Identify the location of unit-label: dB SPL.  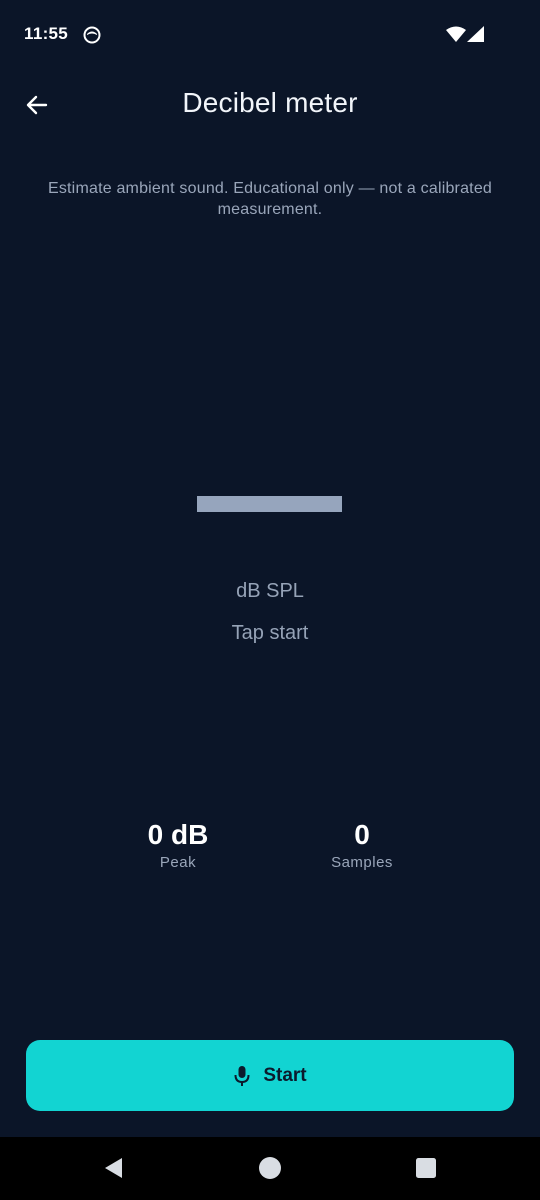
(270, 591).